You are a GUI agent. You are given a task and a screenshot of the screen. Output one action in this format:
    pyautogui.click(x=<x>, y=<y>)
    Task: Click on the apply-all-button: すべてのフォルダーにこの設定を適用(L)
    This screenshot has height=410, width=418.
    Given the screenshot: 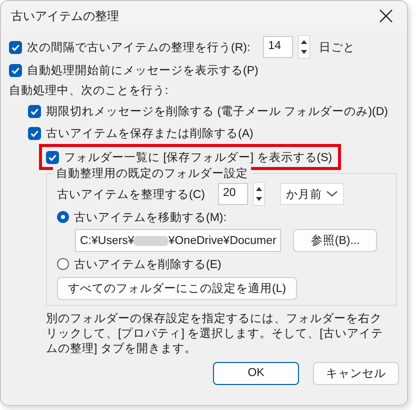 What is the action you would take?
    pyautogui.click(x=177, y=288)
    